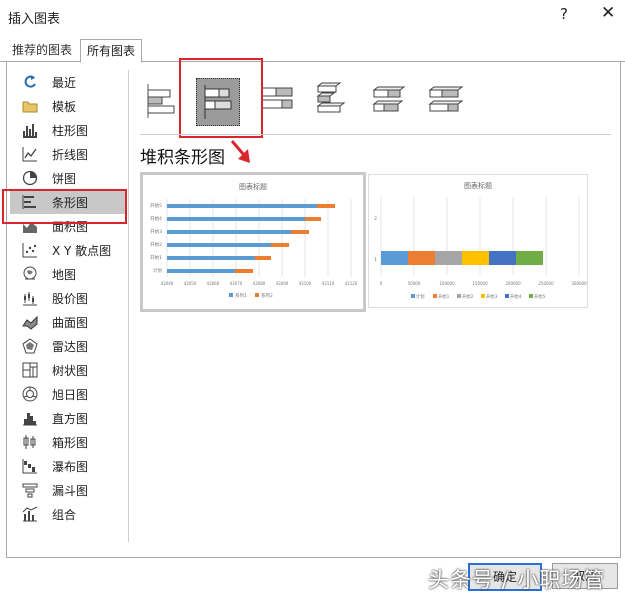 This screenshot has width=625, height=601. What do you see at coordinates (492, 296) in the screenshot?
I see `preview-2-legend: 开始3` at bounding box center [492, 296].